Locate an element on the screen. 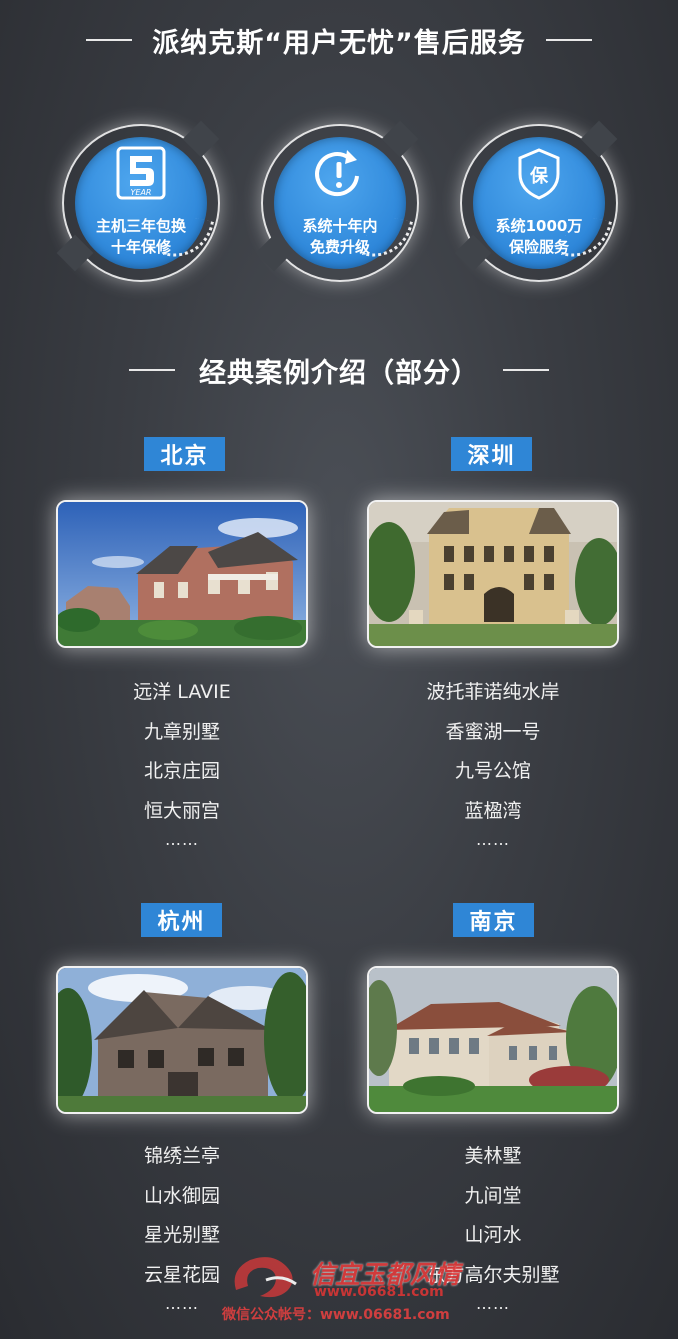 This screenshot has width=678, height=1339. case-photo-hangzhou is located at coordinates (182, 1040).